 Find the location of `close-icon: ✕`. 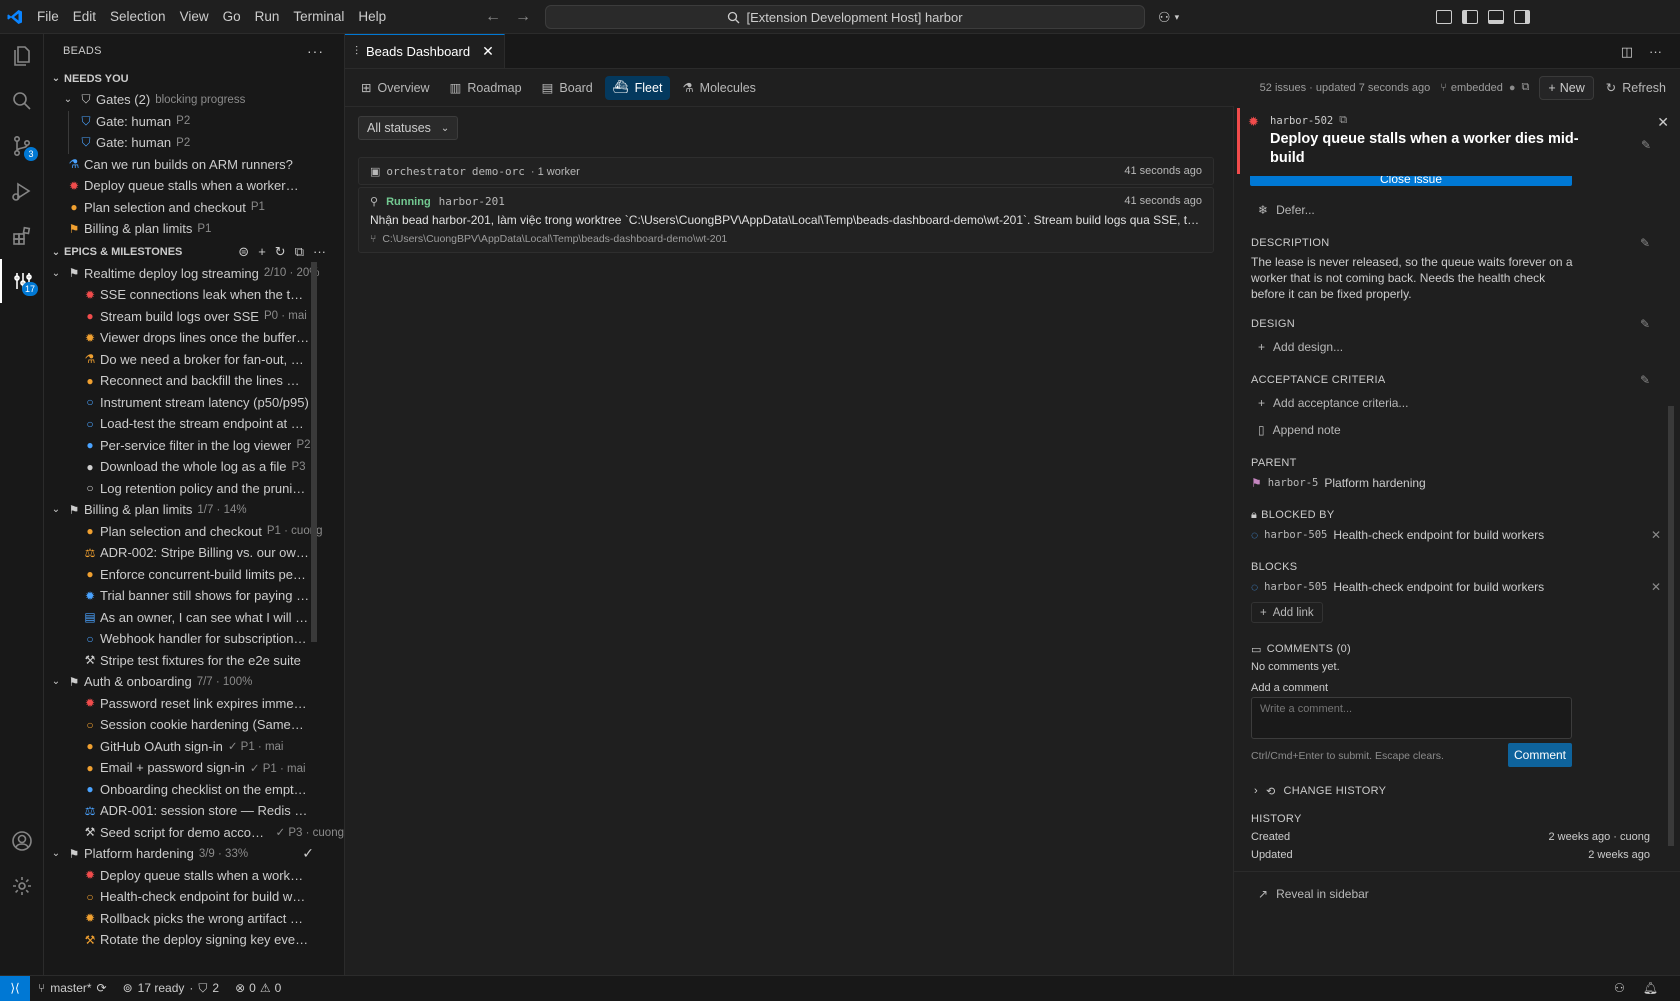

close-icon: ✕ is located at coordinates (488, 51).